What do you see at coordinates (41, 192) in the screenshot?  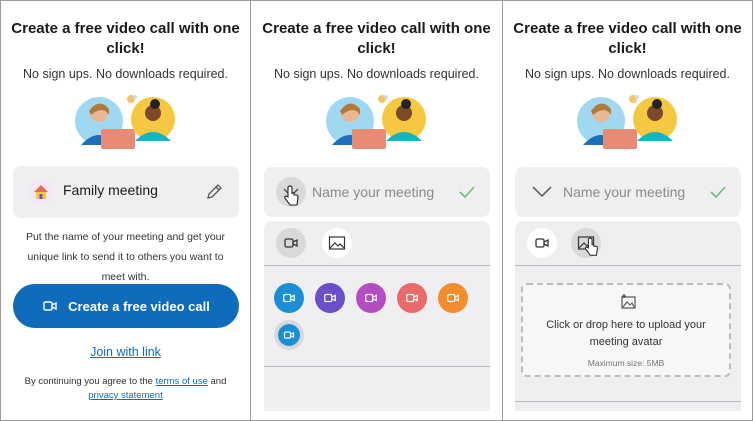 I see `house-avatar-icon` at bounding box center [41, 192].